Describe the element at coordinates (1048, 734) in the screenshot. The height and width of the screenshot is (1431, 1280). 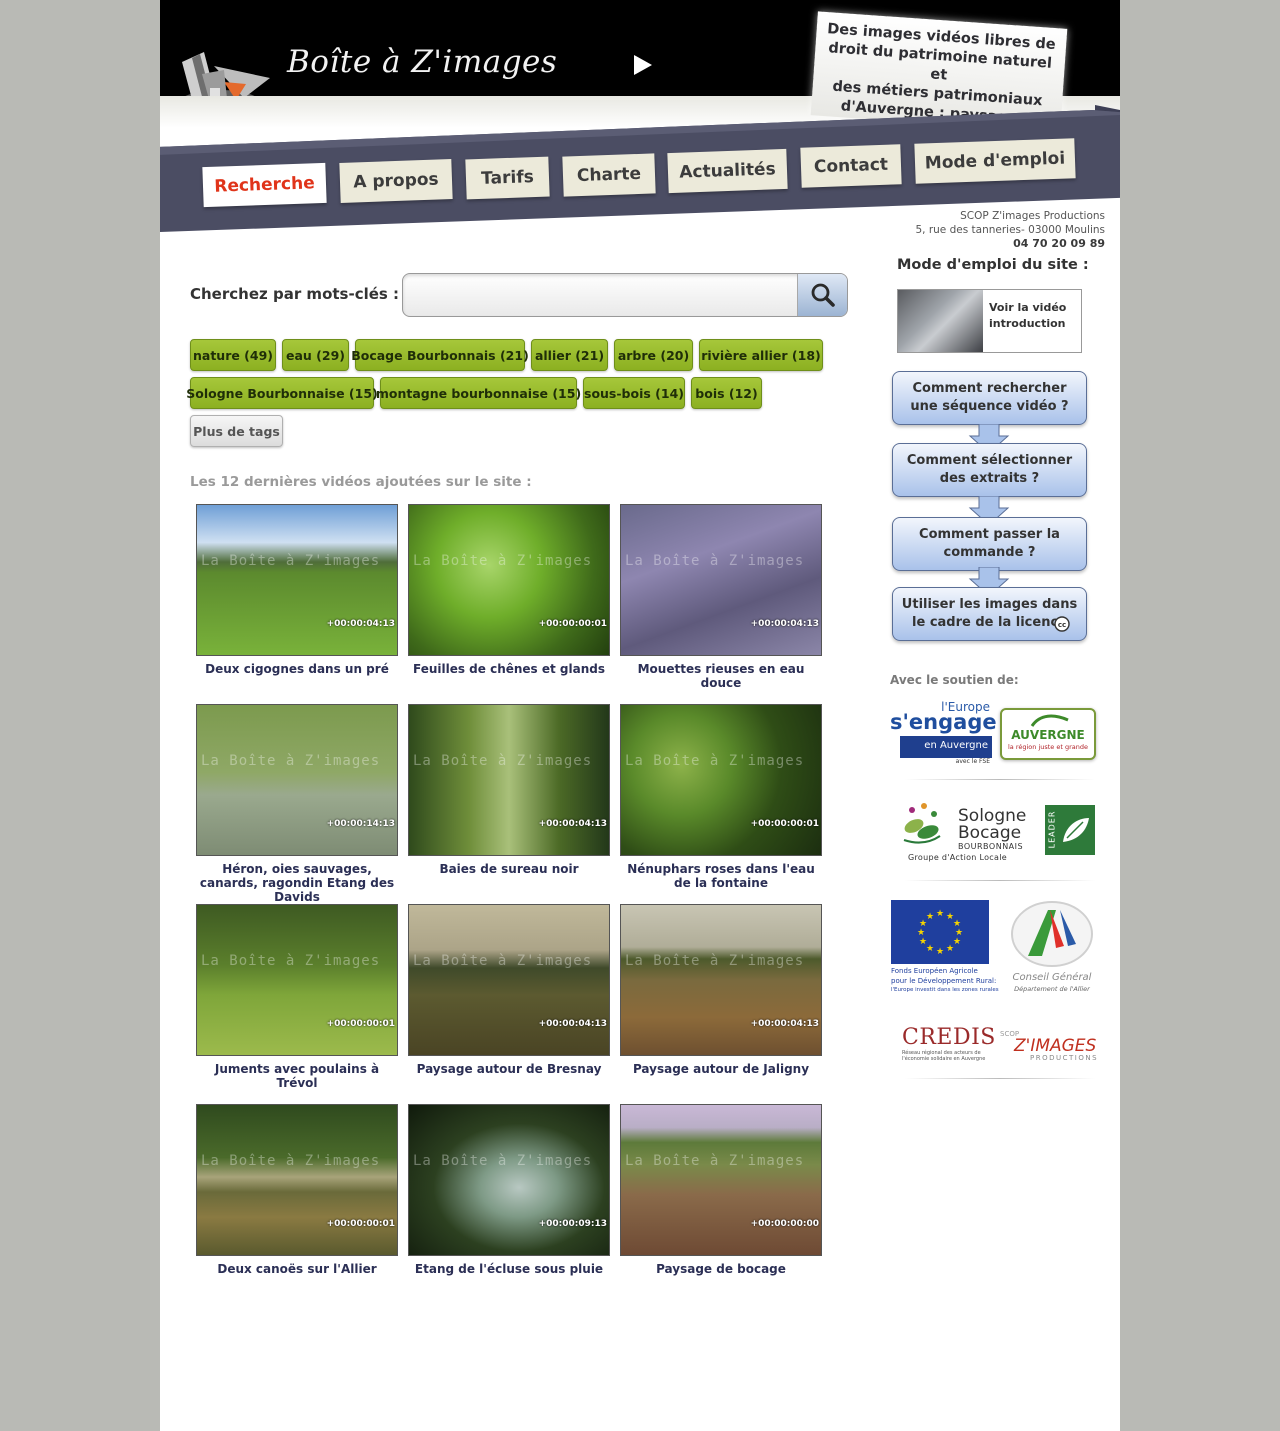
I see `auvergne-region-logo: AUVERGNE la région juste et grande` at that location.